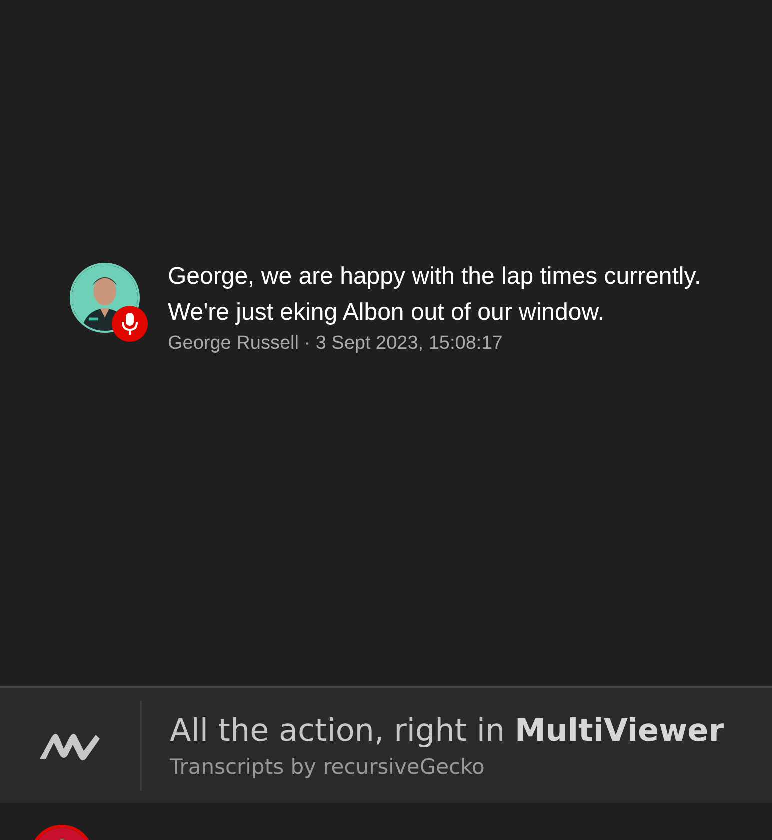 The width and height of the screenshot is (772, 840). What do you see at coordinates (336, 344) in the screenshot?
I see `message-meta: George Russell · 3 Sept 2023, 15:08:17` at bounding box center [336, 344].